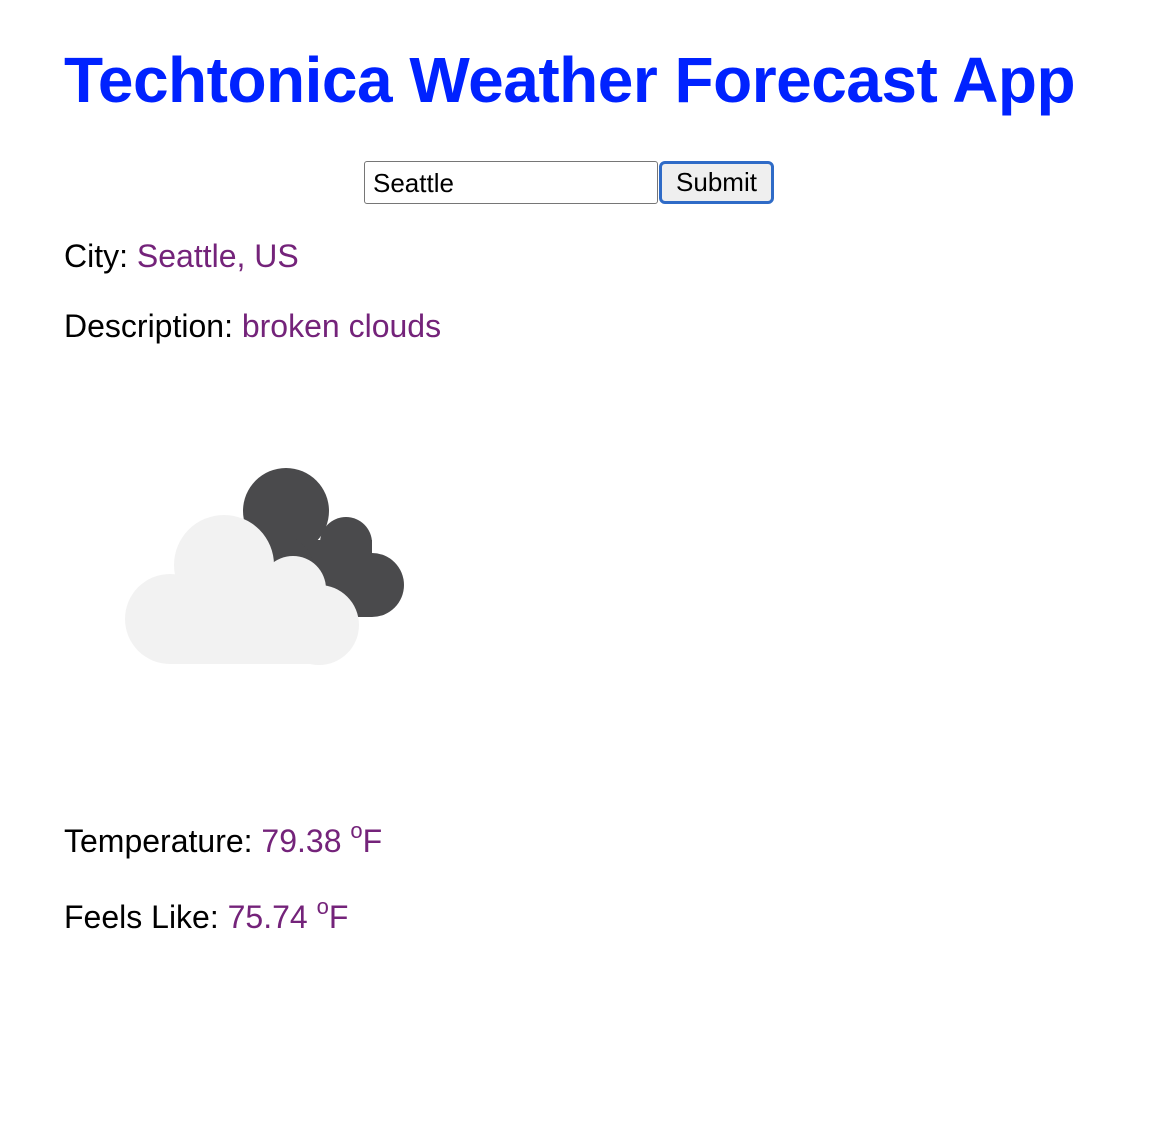 This screenshot has height=1144, width=1174. Describe the element at coordinates (511, 182) in the screenshot. I see `city-input` at that location.